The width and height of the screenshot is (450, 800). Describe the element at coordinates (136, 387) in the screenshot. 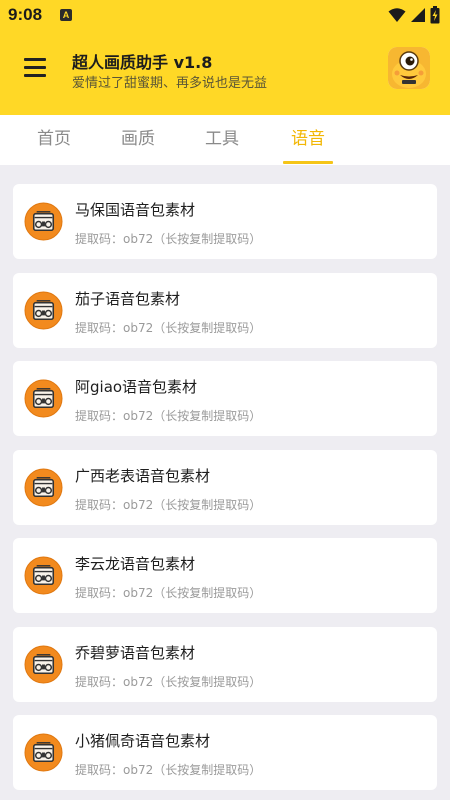

I see `item-title: 阿giao语音包素材` at that location.